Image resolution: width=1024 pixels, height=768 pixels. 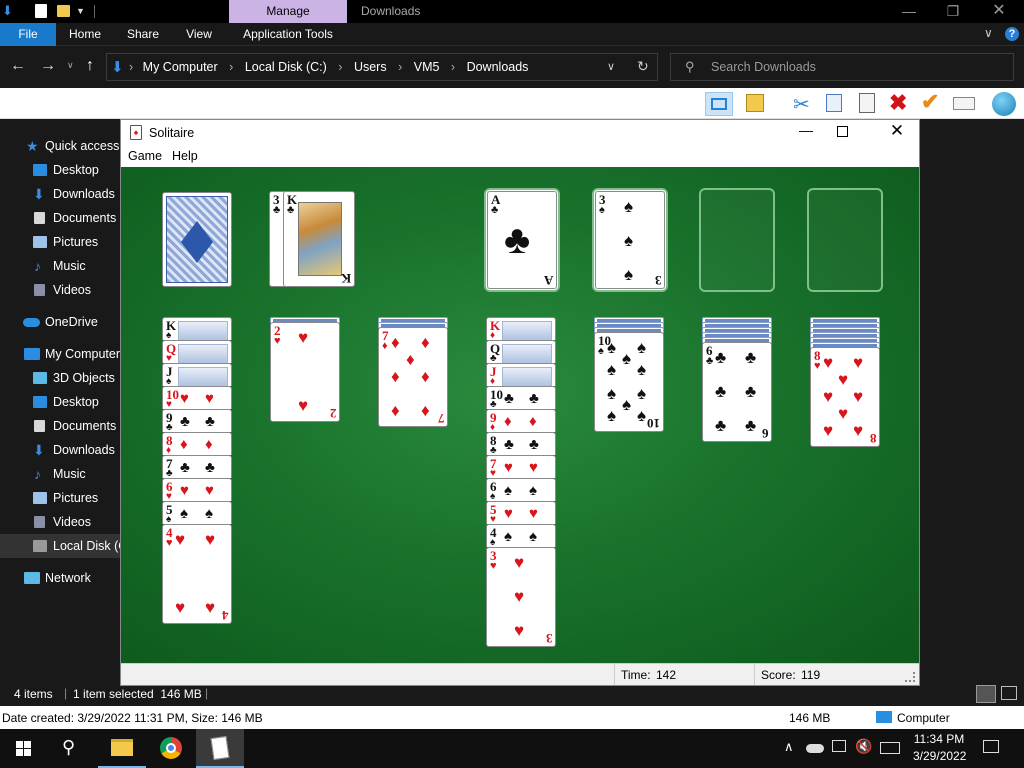 What do you see at coordinates (845, 240) in the screenshot?
I see `foundation-4-empty` at bounding box center [845, 240].